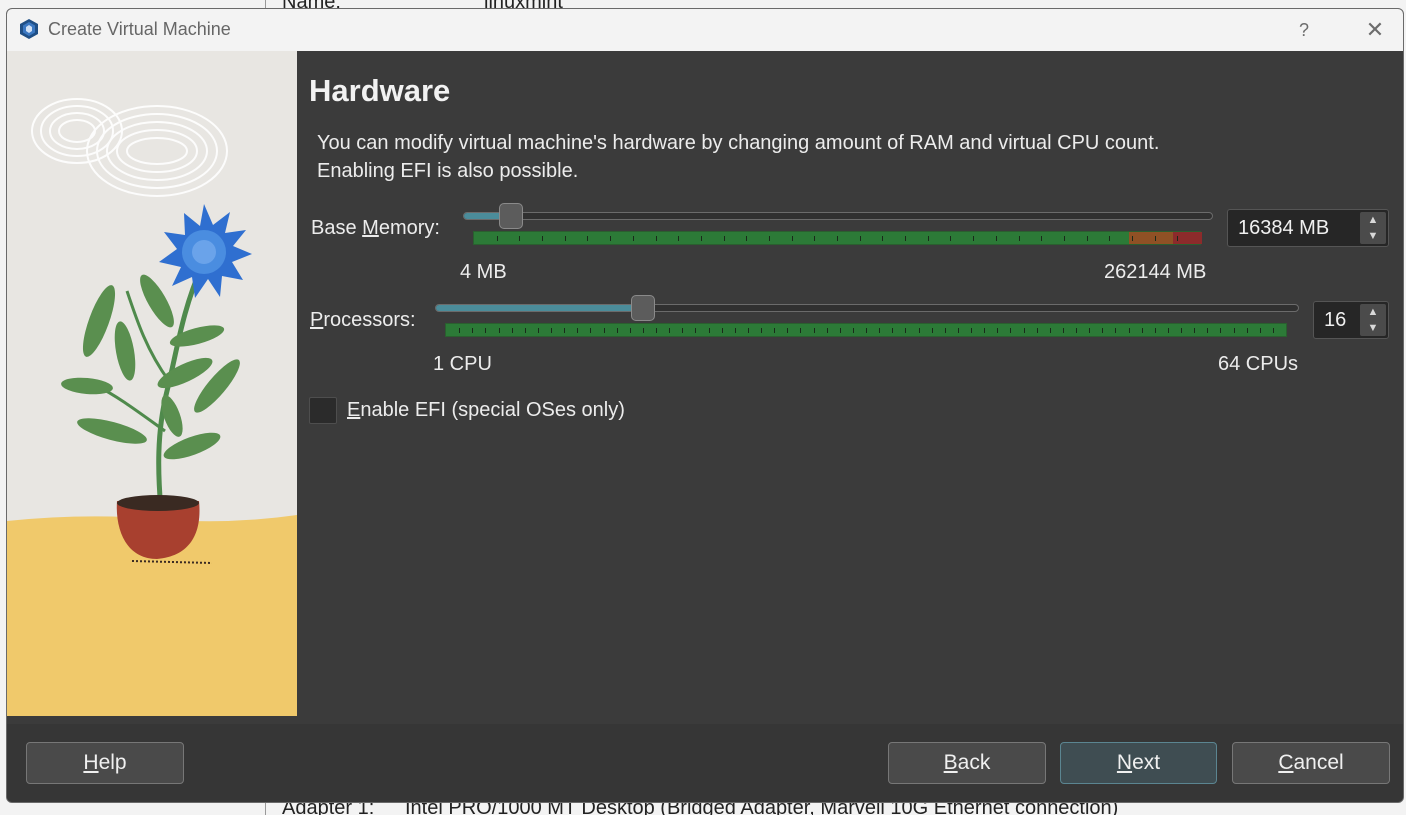  I want to click on base-memory-min-label: 4 MB, so click(483, 272).